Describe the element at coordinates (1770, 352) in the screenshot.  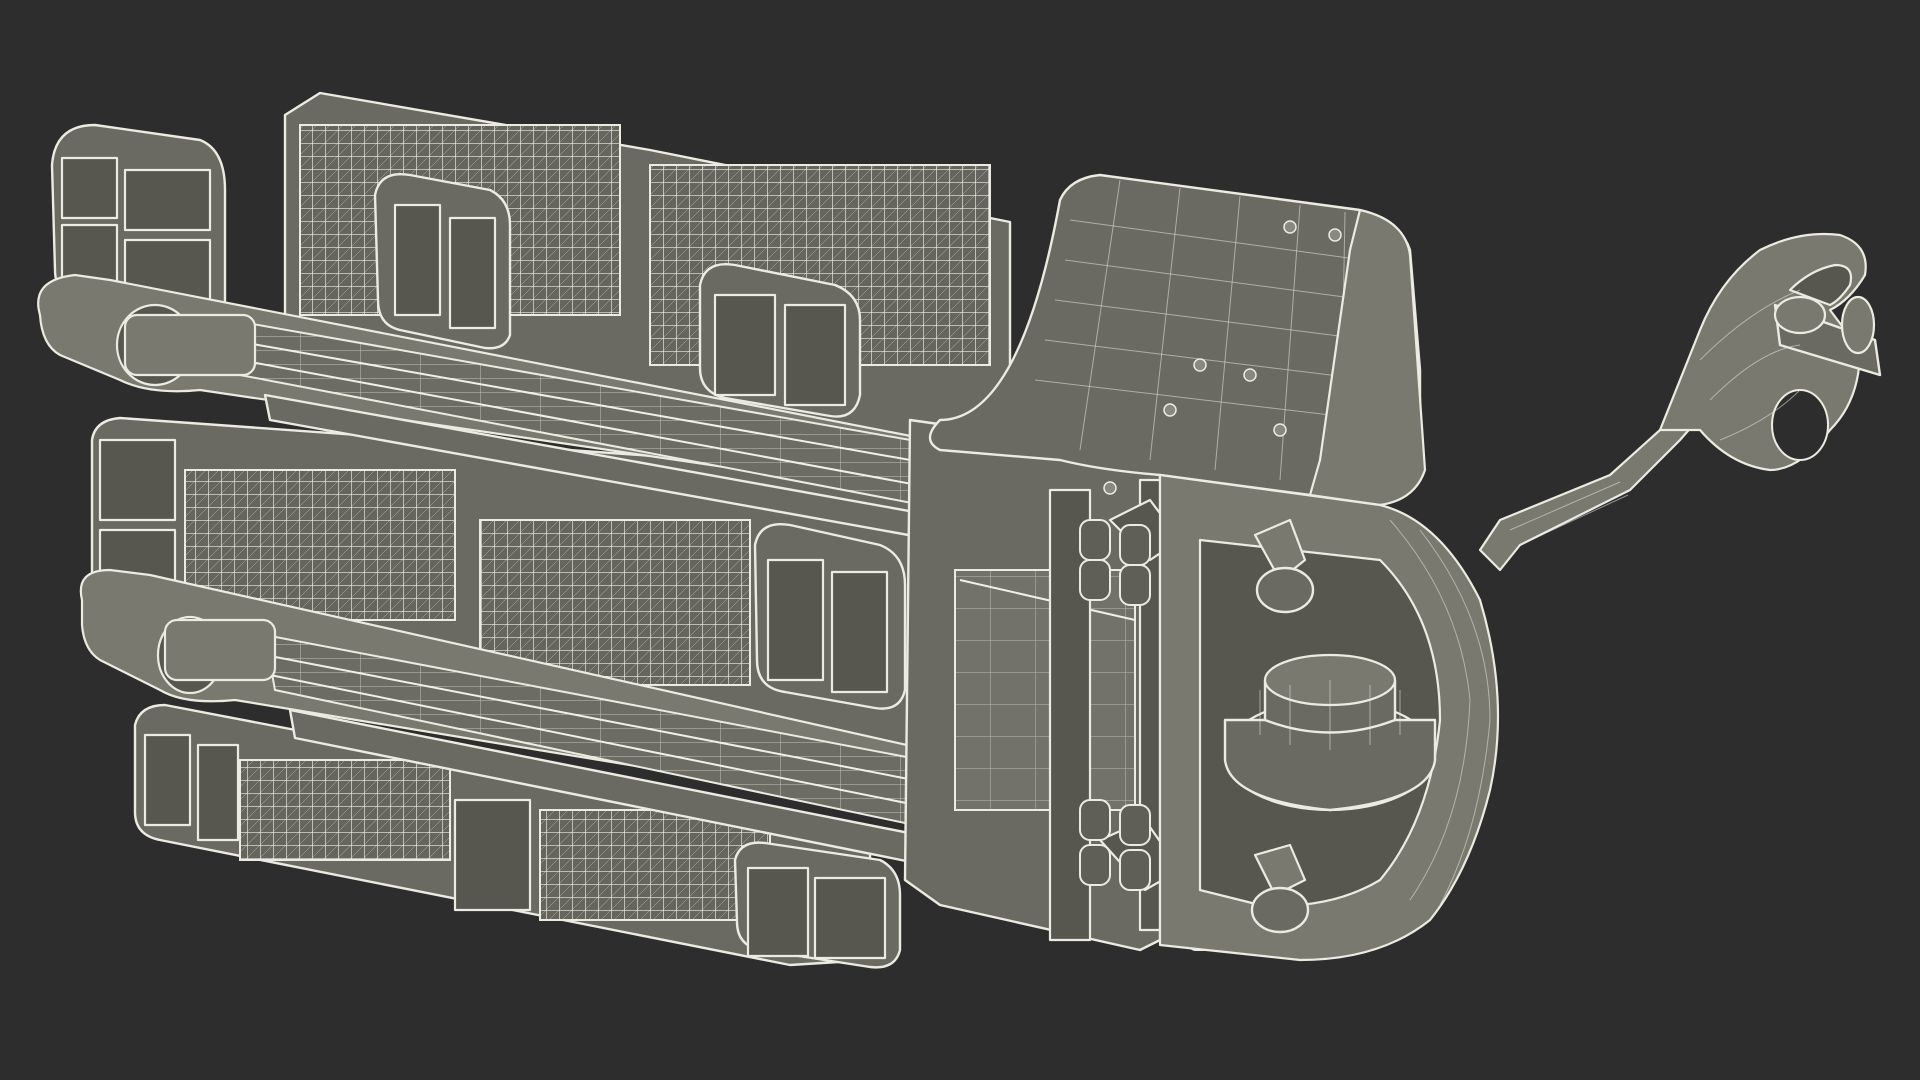
I see `handle-grip` at that location.